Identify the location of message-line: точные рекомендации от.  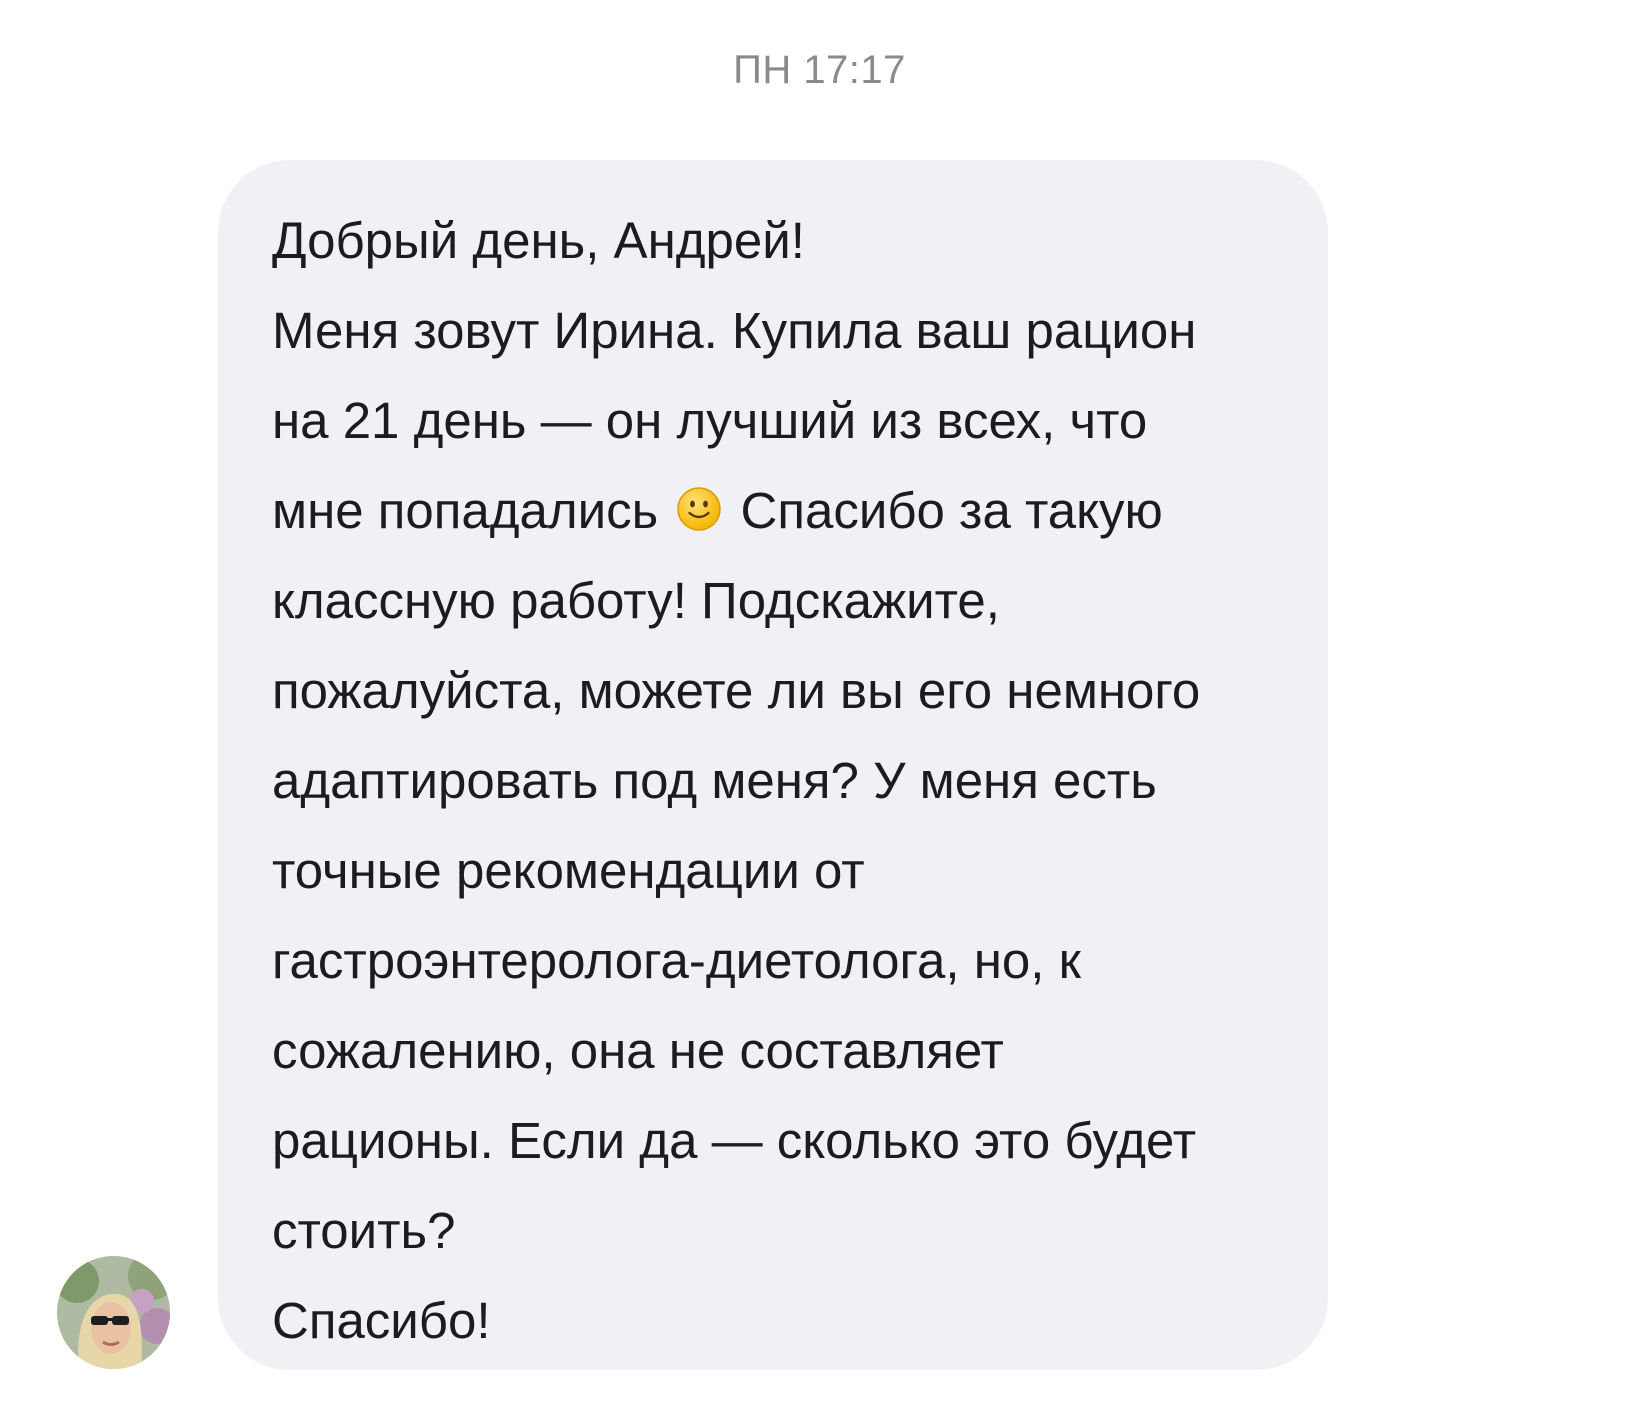
(568, 870).